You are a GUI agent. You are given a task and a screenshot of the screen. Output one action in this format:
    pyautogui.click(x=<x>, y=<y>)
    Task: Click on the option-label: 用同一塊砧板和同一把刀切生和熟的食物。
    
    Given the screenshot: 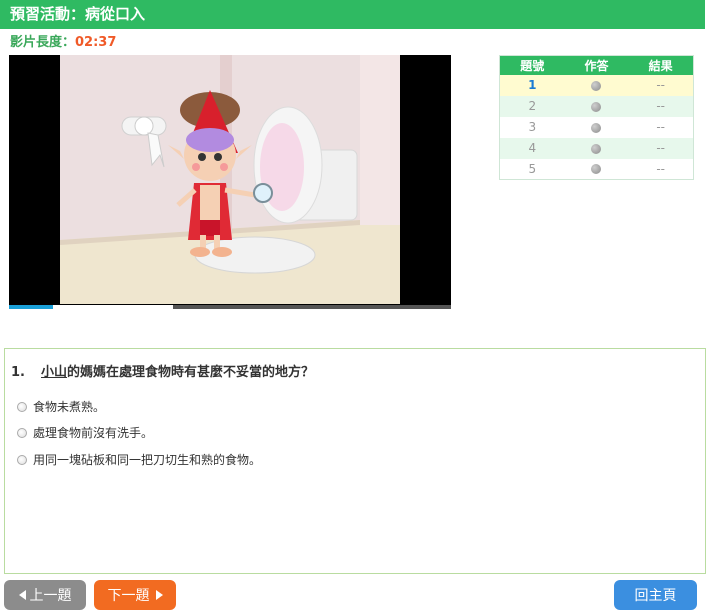 What is the action you would take?
    pyautogui.click(x=147, y=460)
    